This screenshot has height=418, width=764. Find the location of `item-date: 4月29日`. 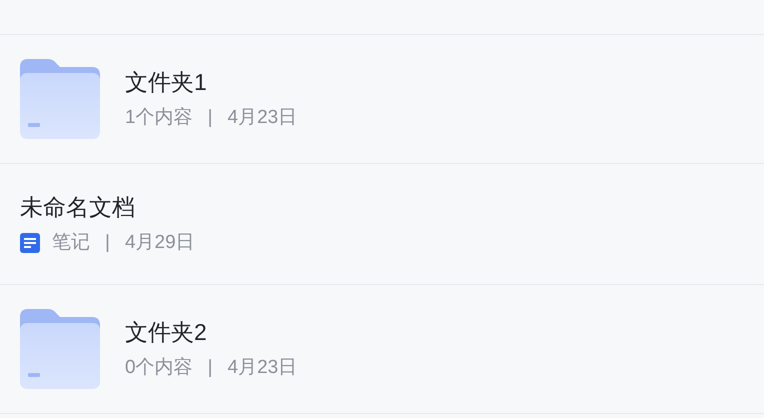

item-date: 4月29日 is located at coordinates (159, 242).